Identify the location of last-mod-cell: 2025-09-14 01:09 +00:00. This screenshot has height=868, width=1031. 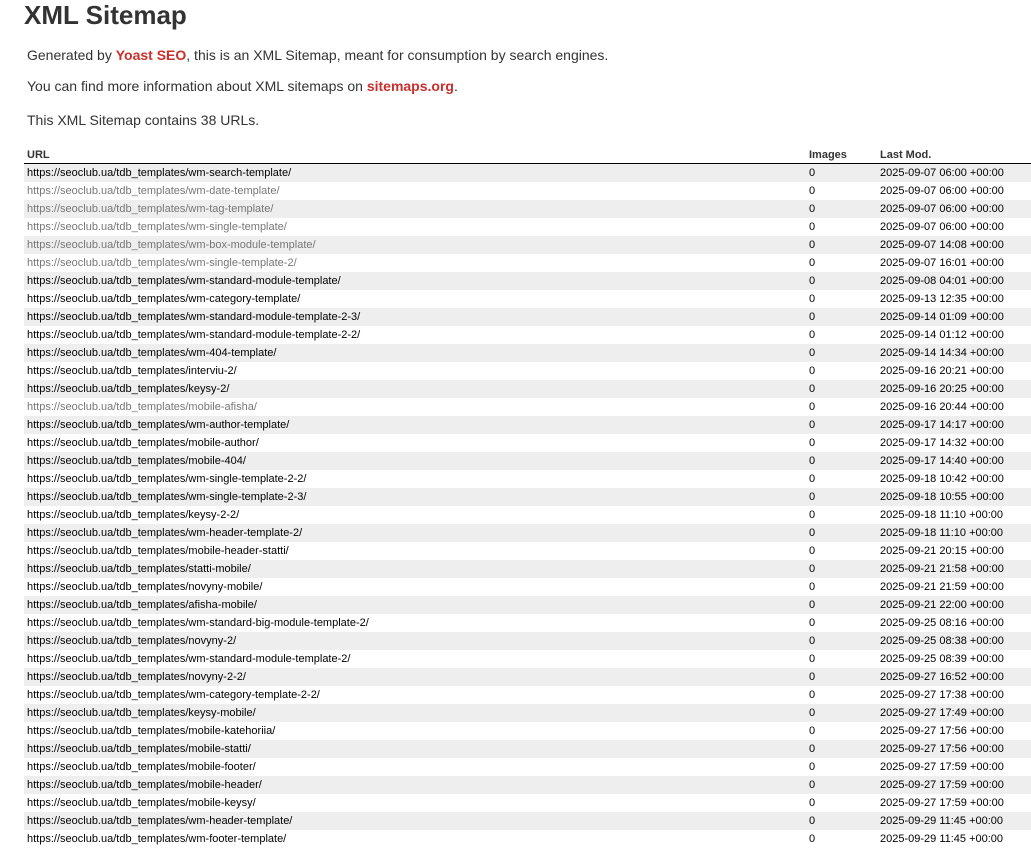
(954, 317).